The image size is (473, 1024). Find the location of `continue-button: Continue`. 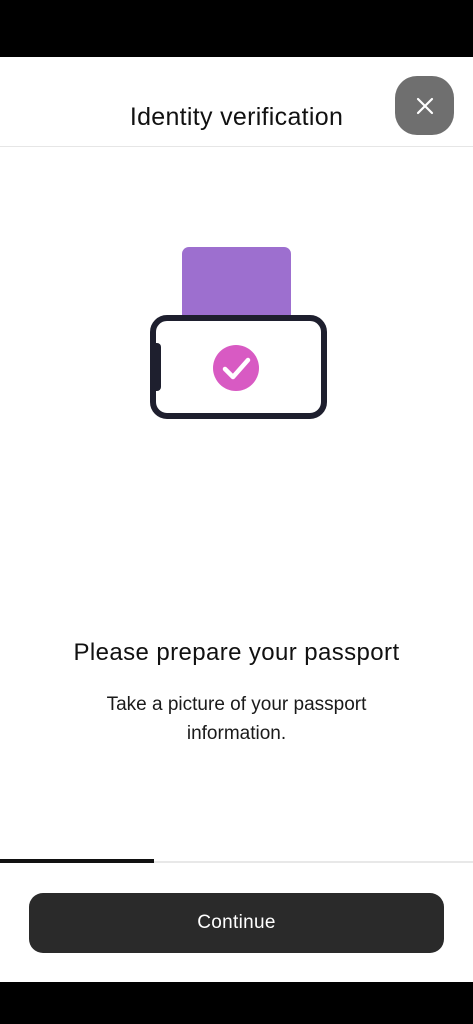

continue-button: Continue is located at coordinates (236, 923).